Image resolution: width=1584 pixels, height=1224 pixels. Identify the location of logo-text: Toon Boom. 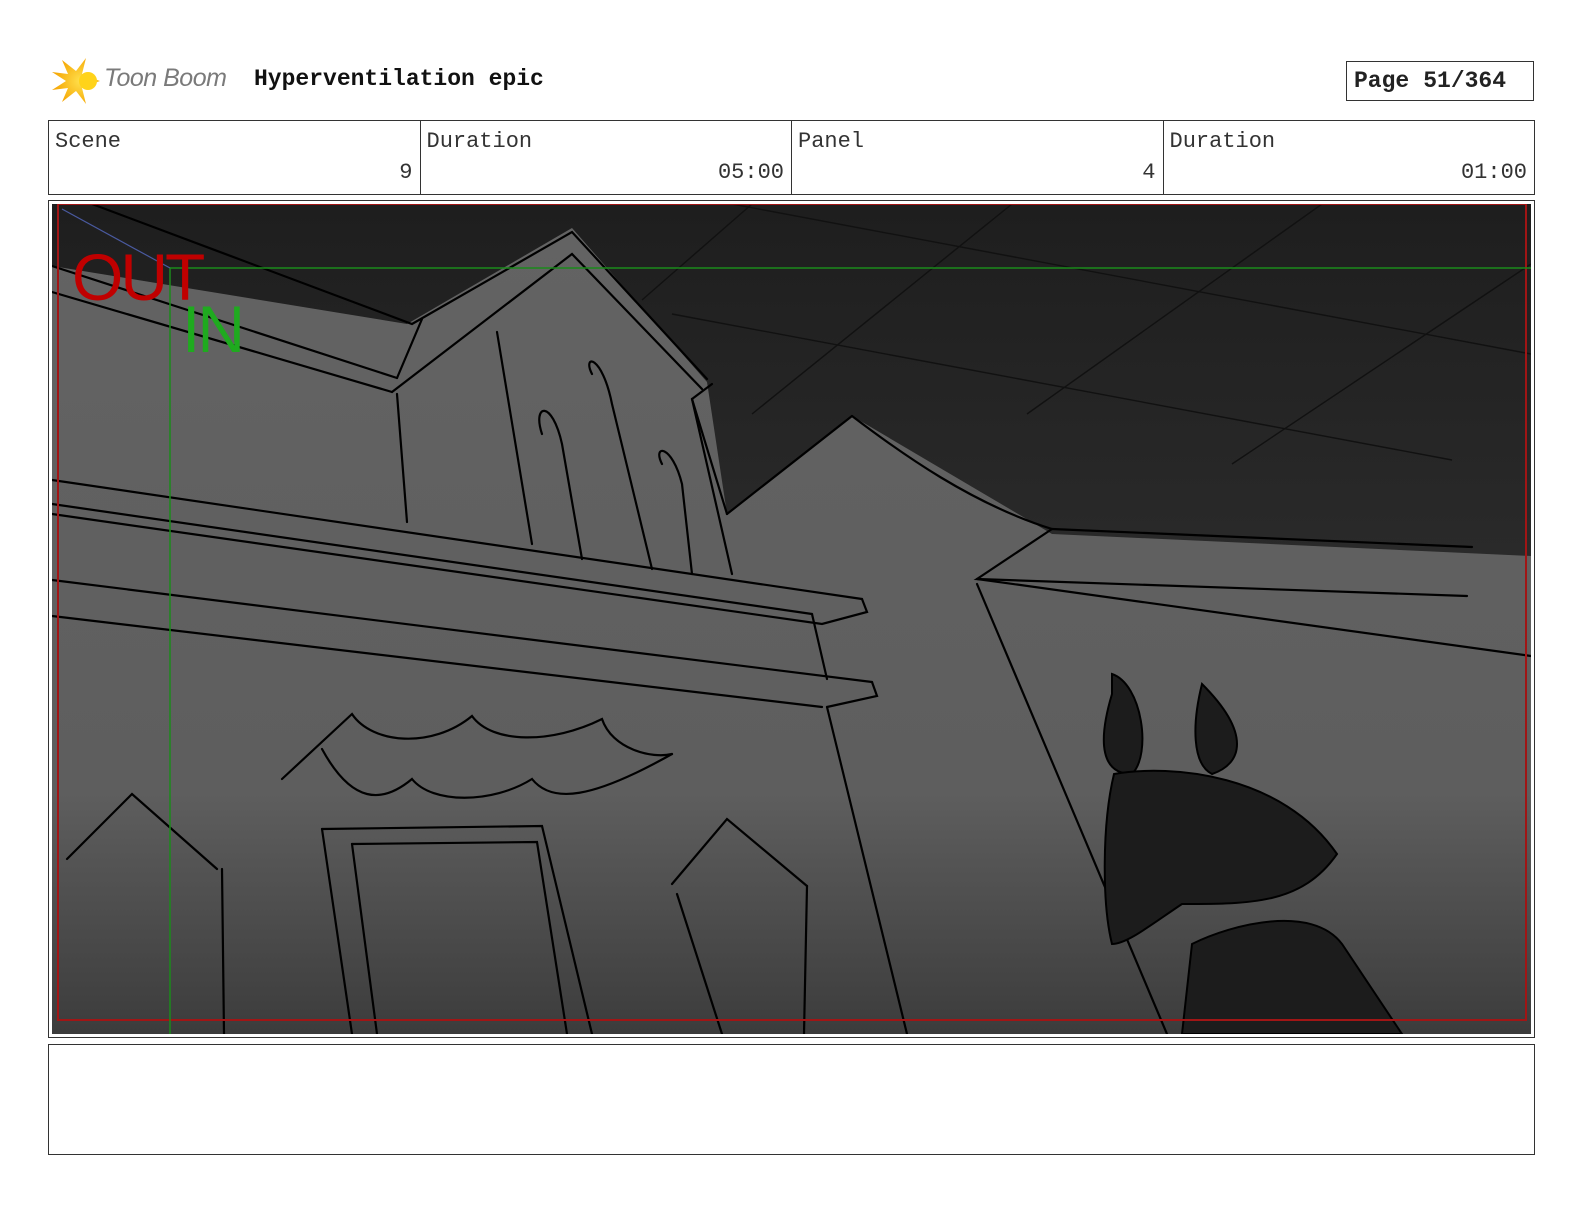
(165, 78).